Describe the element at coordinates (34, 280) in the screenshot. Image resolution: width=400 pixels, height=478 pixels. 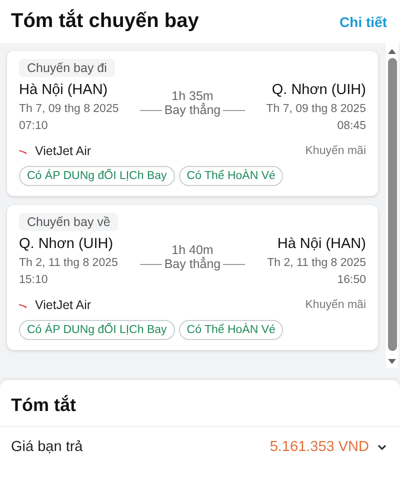
I see `departure-time: 15:10` at that location.